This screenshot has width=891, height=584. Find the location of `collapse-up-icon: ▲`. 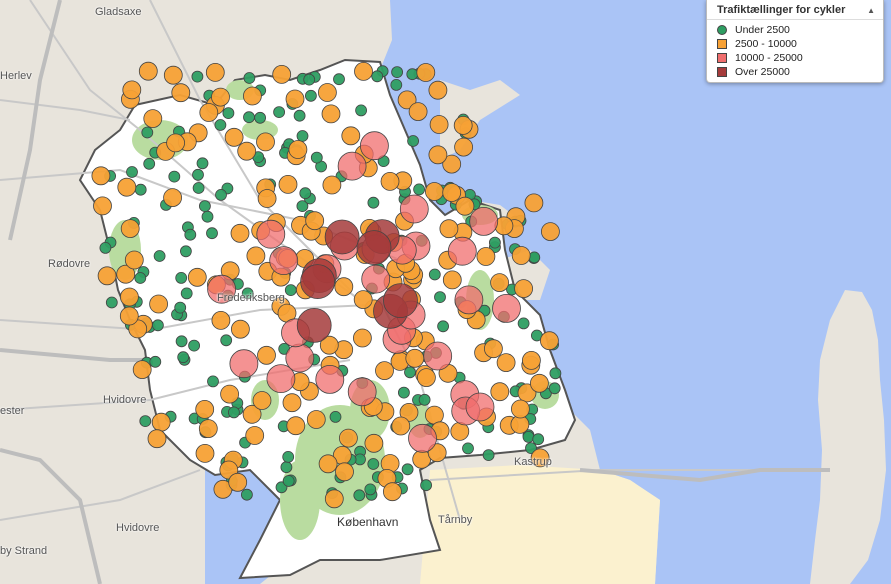

collapse-up-icon: ▲ is located at coordinates (871, 10).